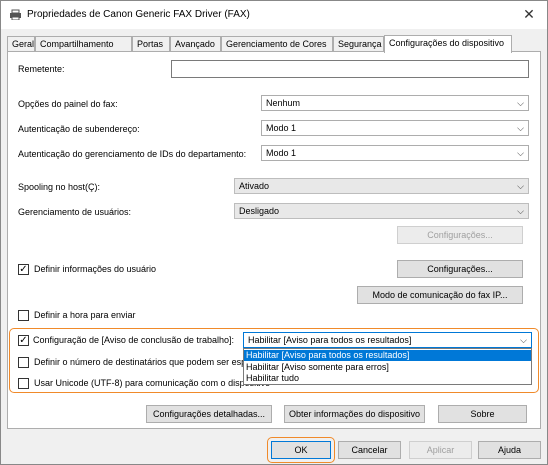 This screenshot has height=465, width=548. What do you see at coordinates (23, 383) in the screenshot?
I see `usar-unicode-checkbox` at bounding box center [23, 383].